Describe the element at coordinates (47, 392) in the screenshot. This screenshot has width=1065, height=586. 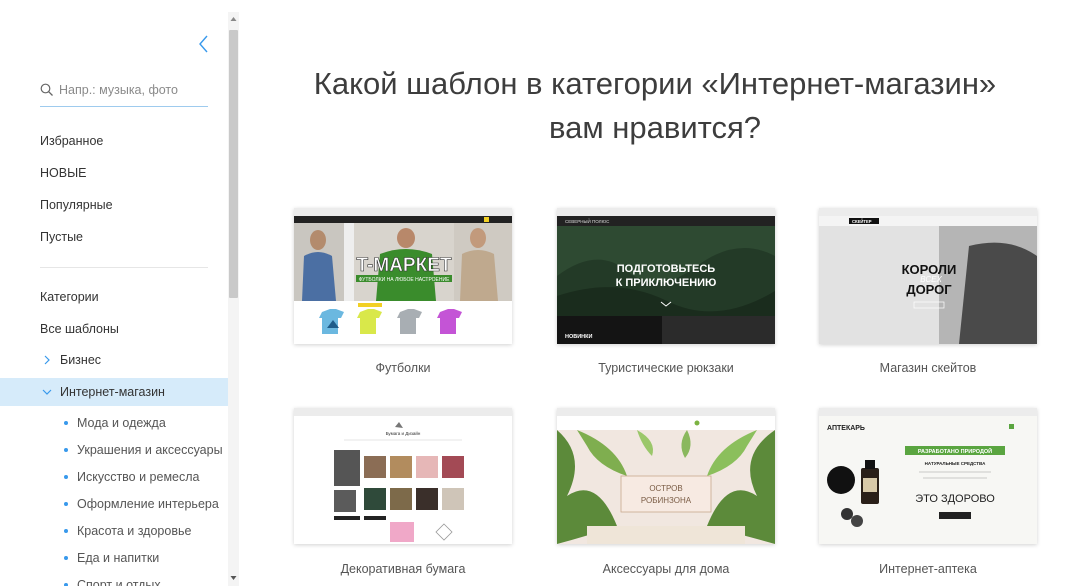
I see `chevron-down-icon` at that location.